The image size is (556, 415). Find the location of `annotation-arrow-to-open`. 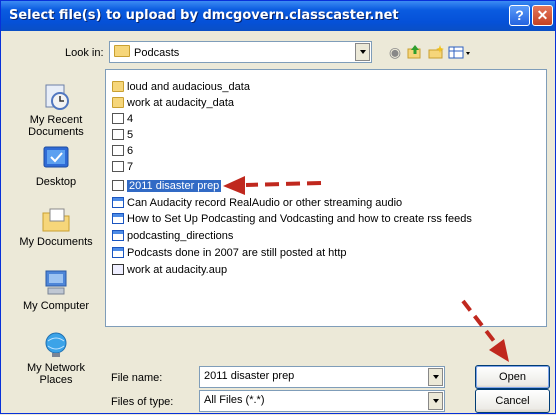

annotation-arrow-to-open is located at coordinates (485, 330).